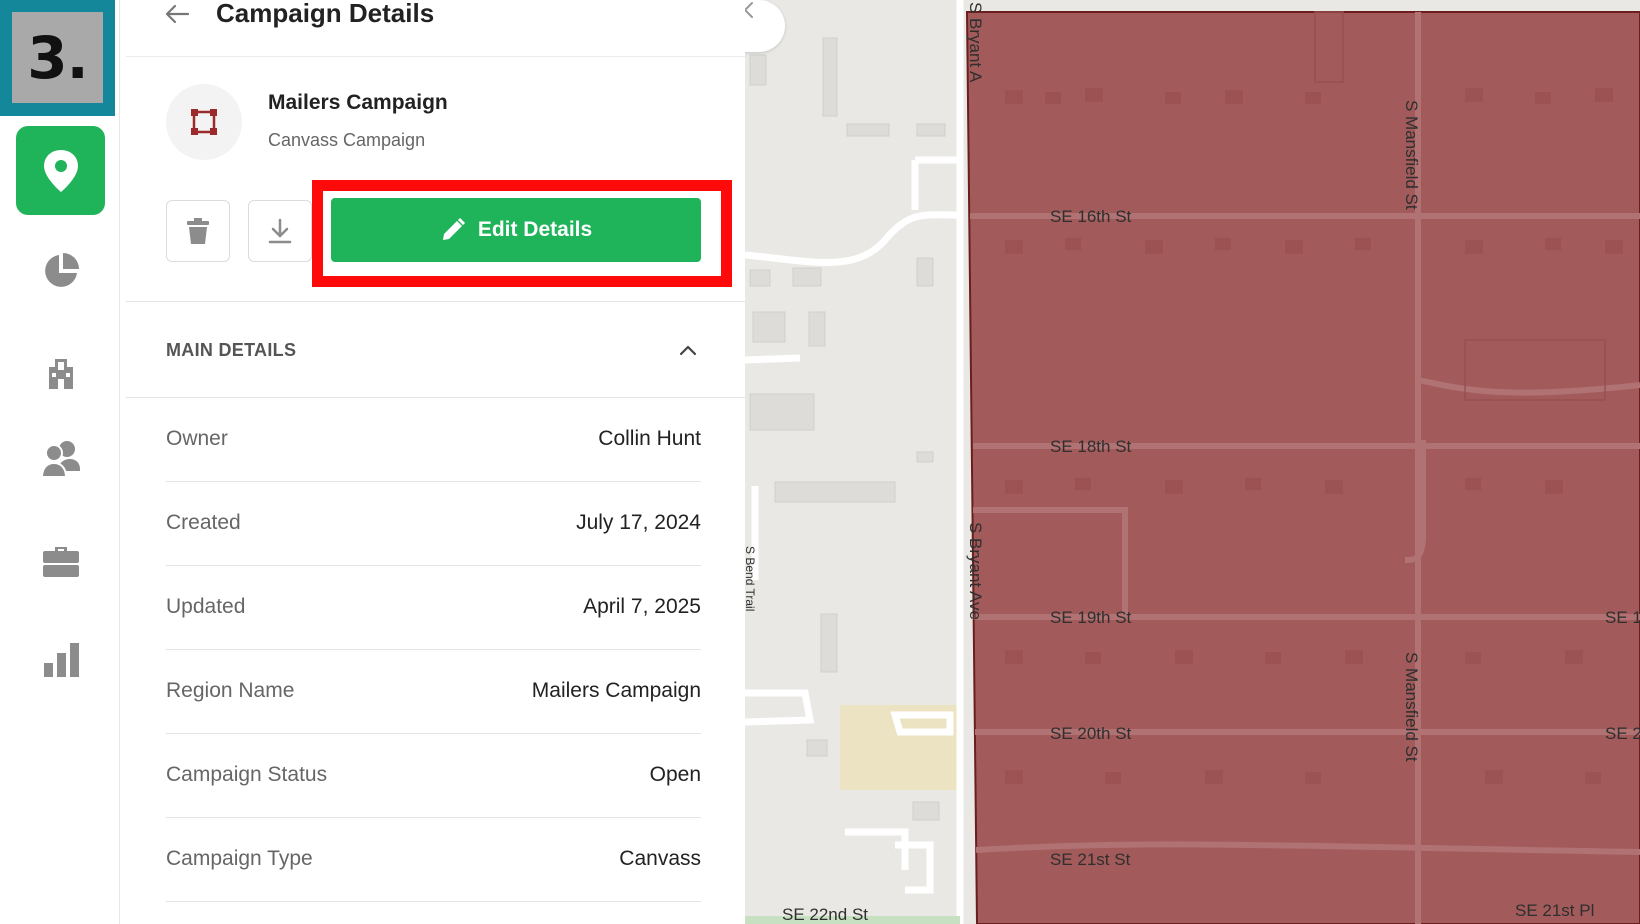  I want to click on street-label: SE 1, so click(1622, 617).